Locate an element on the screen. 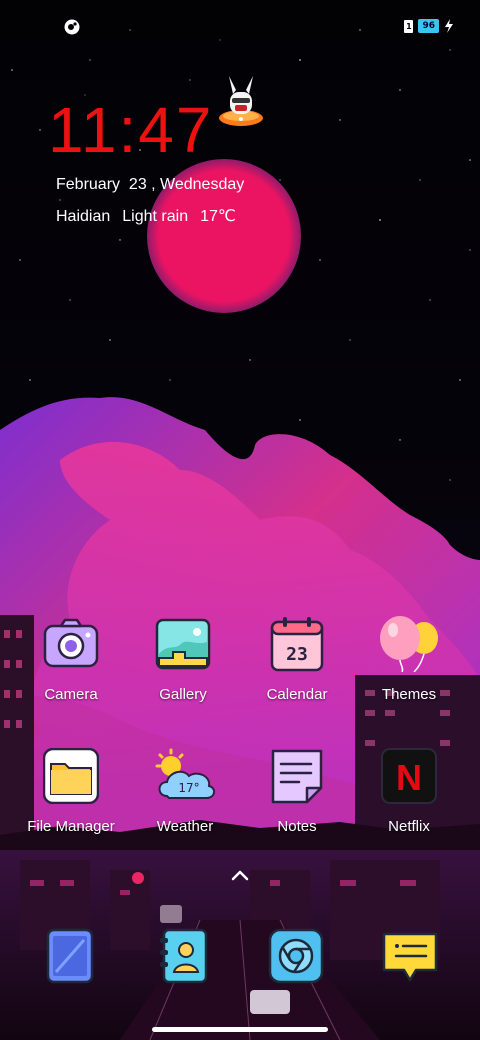  temperature-label: 17℃ is located at coordinates (218, 216).